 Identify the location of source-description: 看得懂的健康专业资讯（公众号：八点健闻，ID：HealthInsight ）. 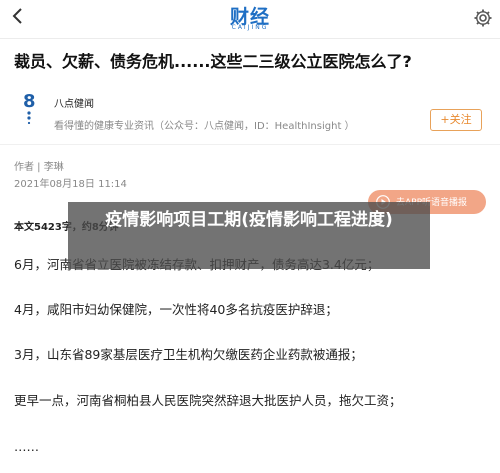
(204, 126).